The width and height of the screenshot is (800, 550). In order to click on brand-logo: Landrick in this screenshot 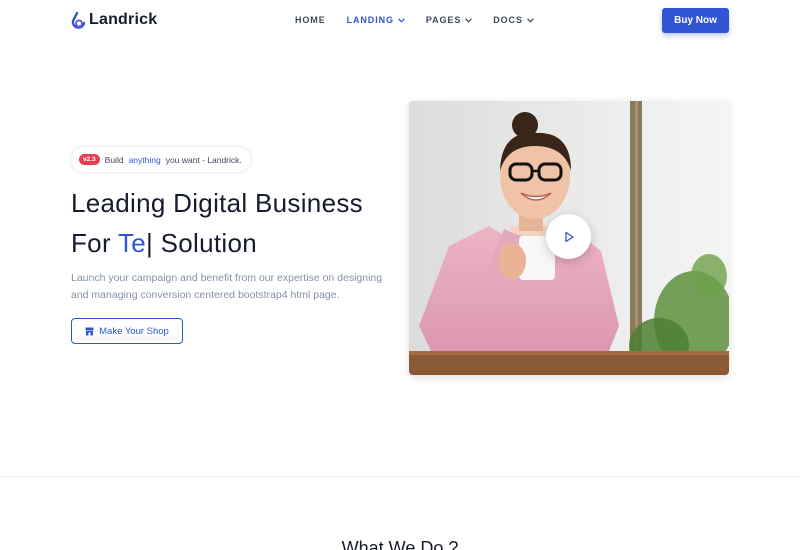, I will do `click(114, 20)`.